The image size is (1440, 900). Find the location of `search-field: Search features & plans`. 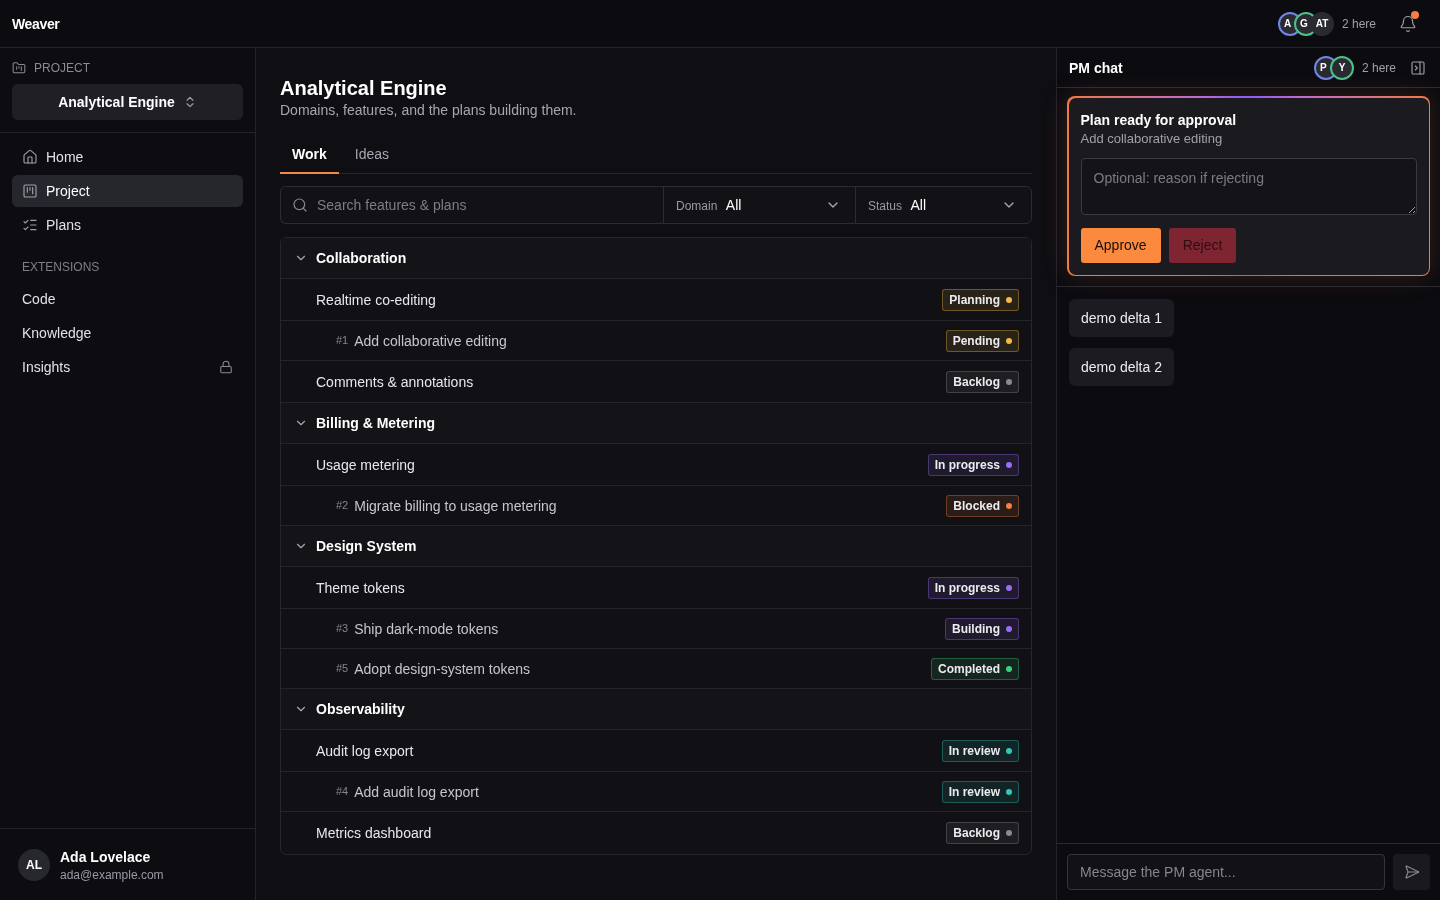

search-field: Search features & plans is located at coordinates (471, 205).